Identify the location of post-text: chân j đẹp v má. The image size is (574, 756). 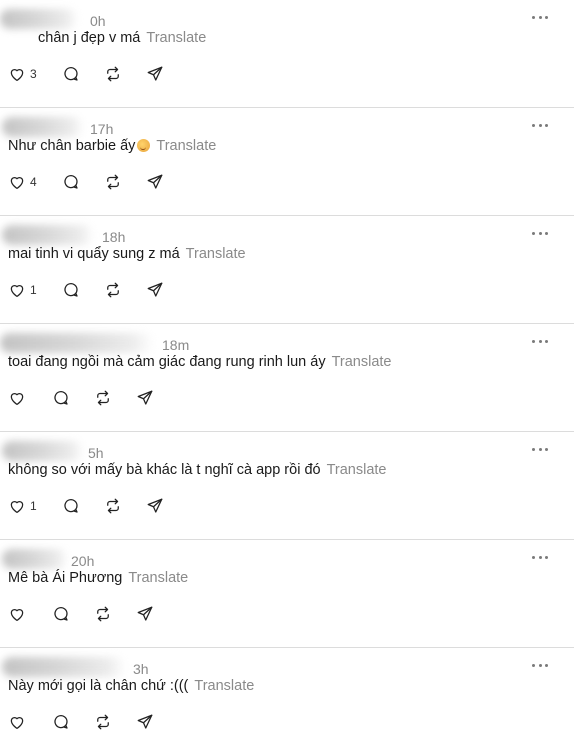
(89, 38).